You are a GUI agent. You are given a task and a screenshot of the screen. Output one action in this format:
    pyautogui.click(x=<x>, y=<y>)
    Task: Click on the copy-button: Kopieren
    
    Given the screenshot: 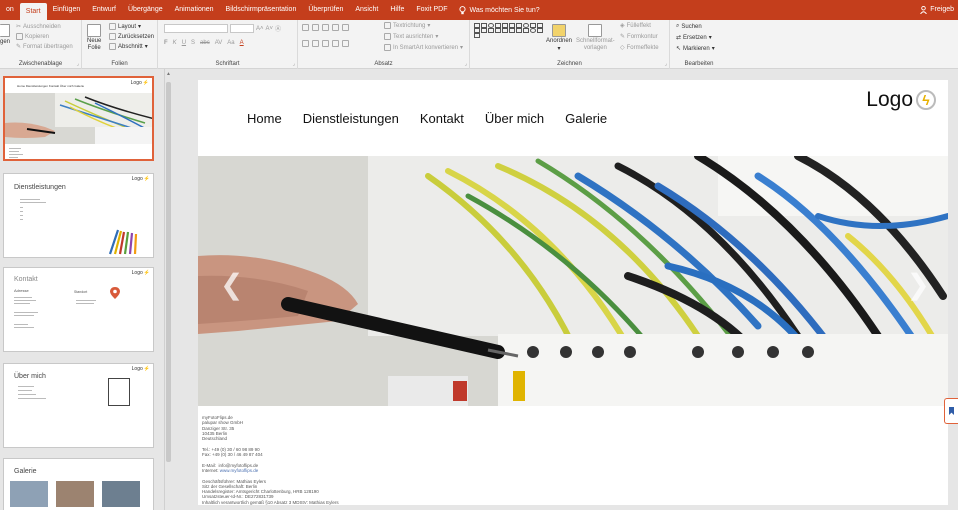 What is the action you would take?
    pyautogui.click(x=32, y=36)
    